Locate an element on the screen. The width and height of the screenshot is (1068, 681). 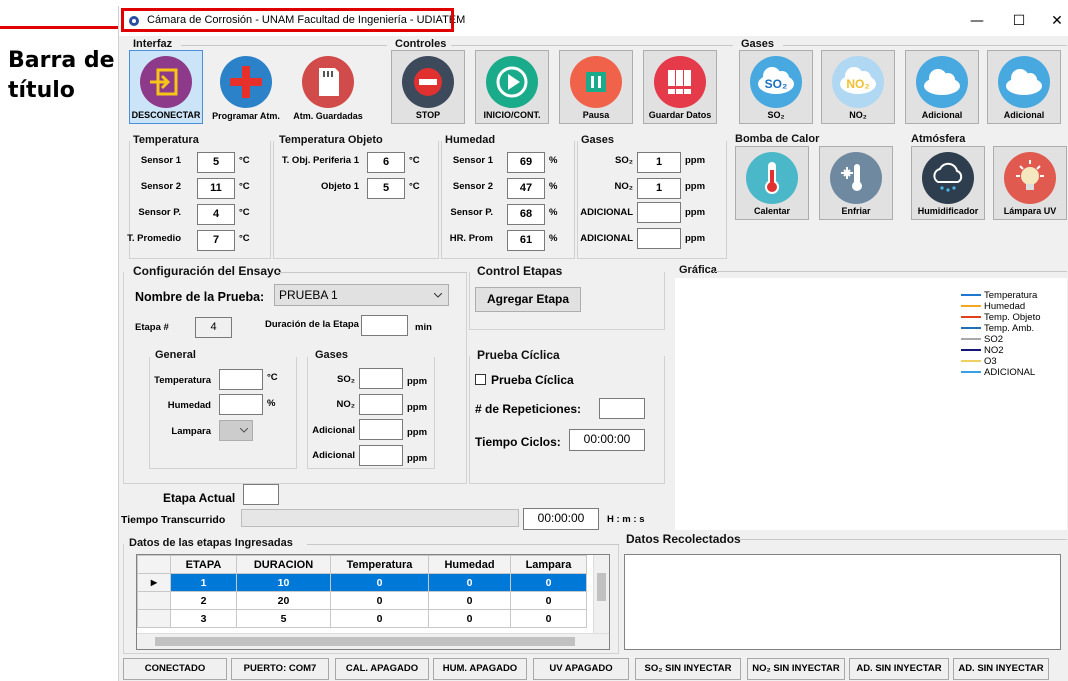
cool-button: Enfriar is located at coordinates (856, 183).